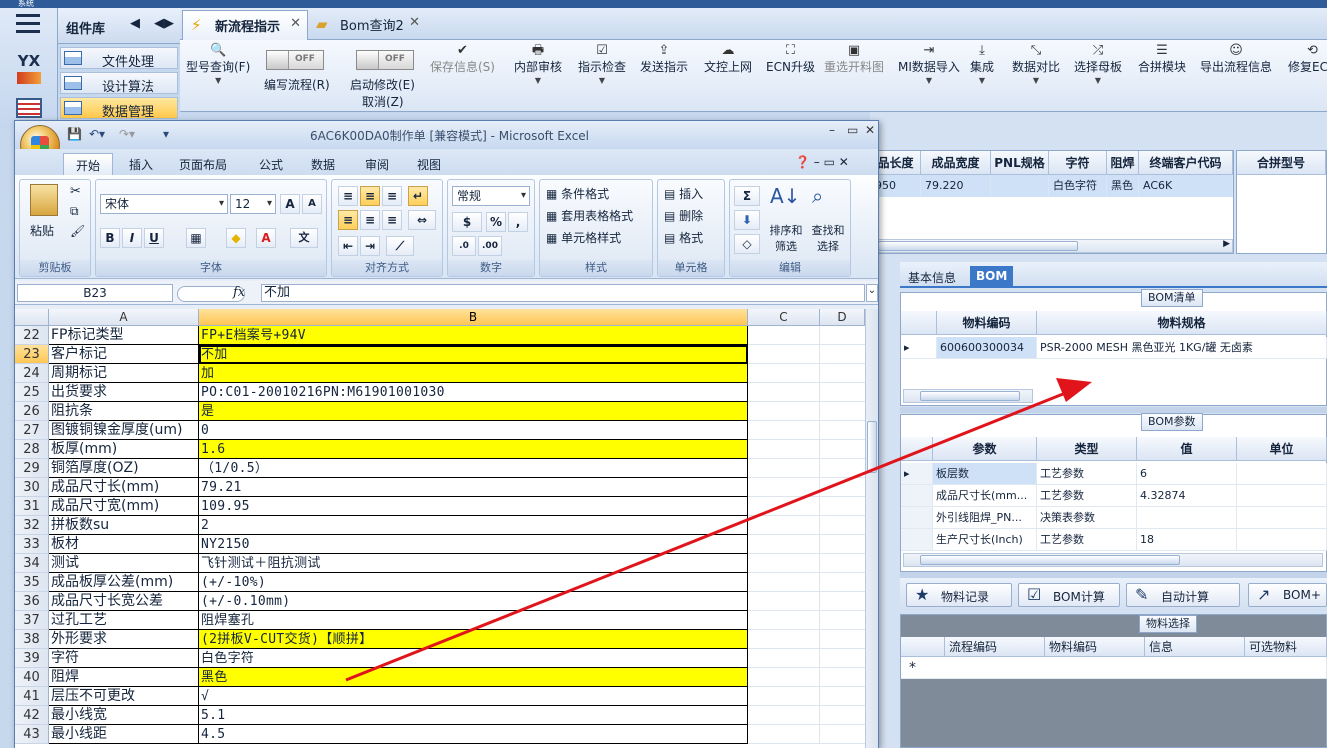 The height and width of the screenshot is (748, 1327). Describe the element at coordinates (32, 373) in the screenshot. I see `row-header: 24` at that location.